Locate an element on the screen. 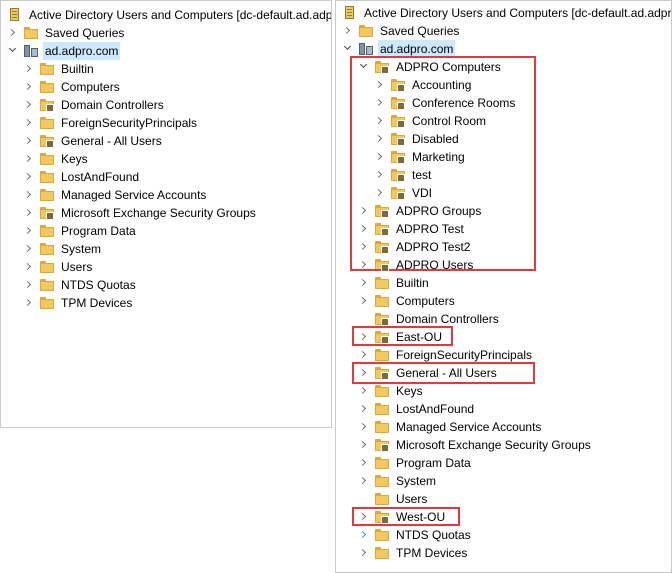  tree-item-west-ou: West-OU is located at coordinates (402, 517).